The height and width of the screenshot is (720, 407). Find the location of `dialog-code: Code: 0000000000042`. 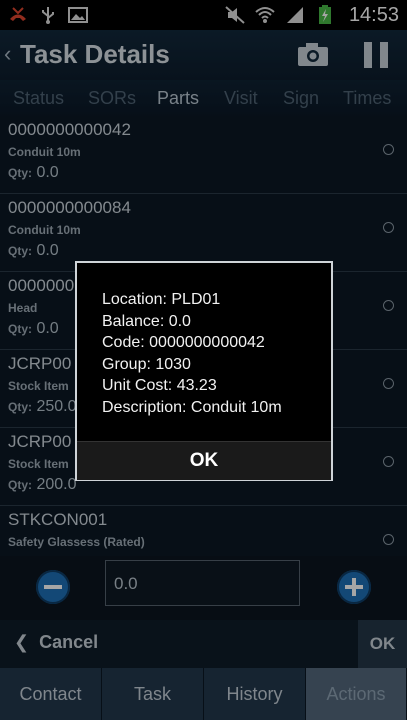

dialog-code: Code: 0000000000042 is located at coordinates (183, 342).